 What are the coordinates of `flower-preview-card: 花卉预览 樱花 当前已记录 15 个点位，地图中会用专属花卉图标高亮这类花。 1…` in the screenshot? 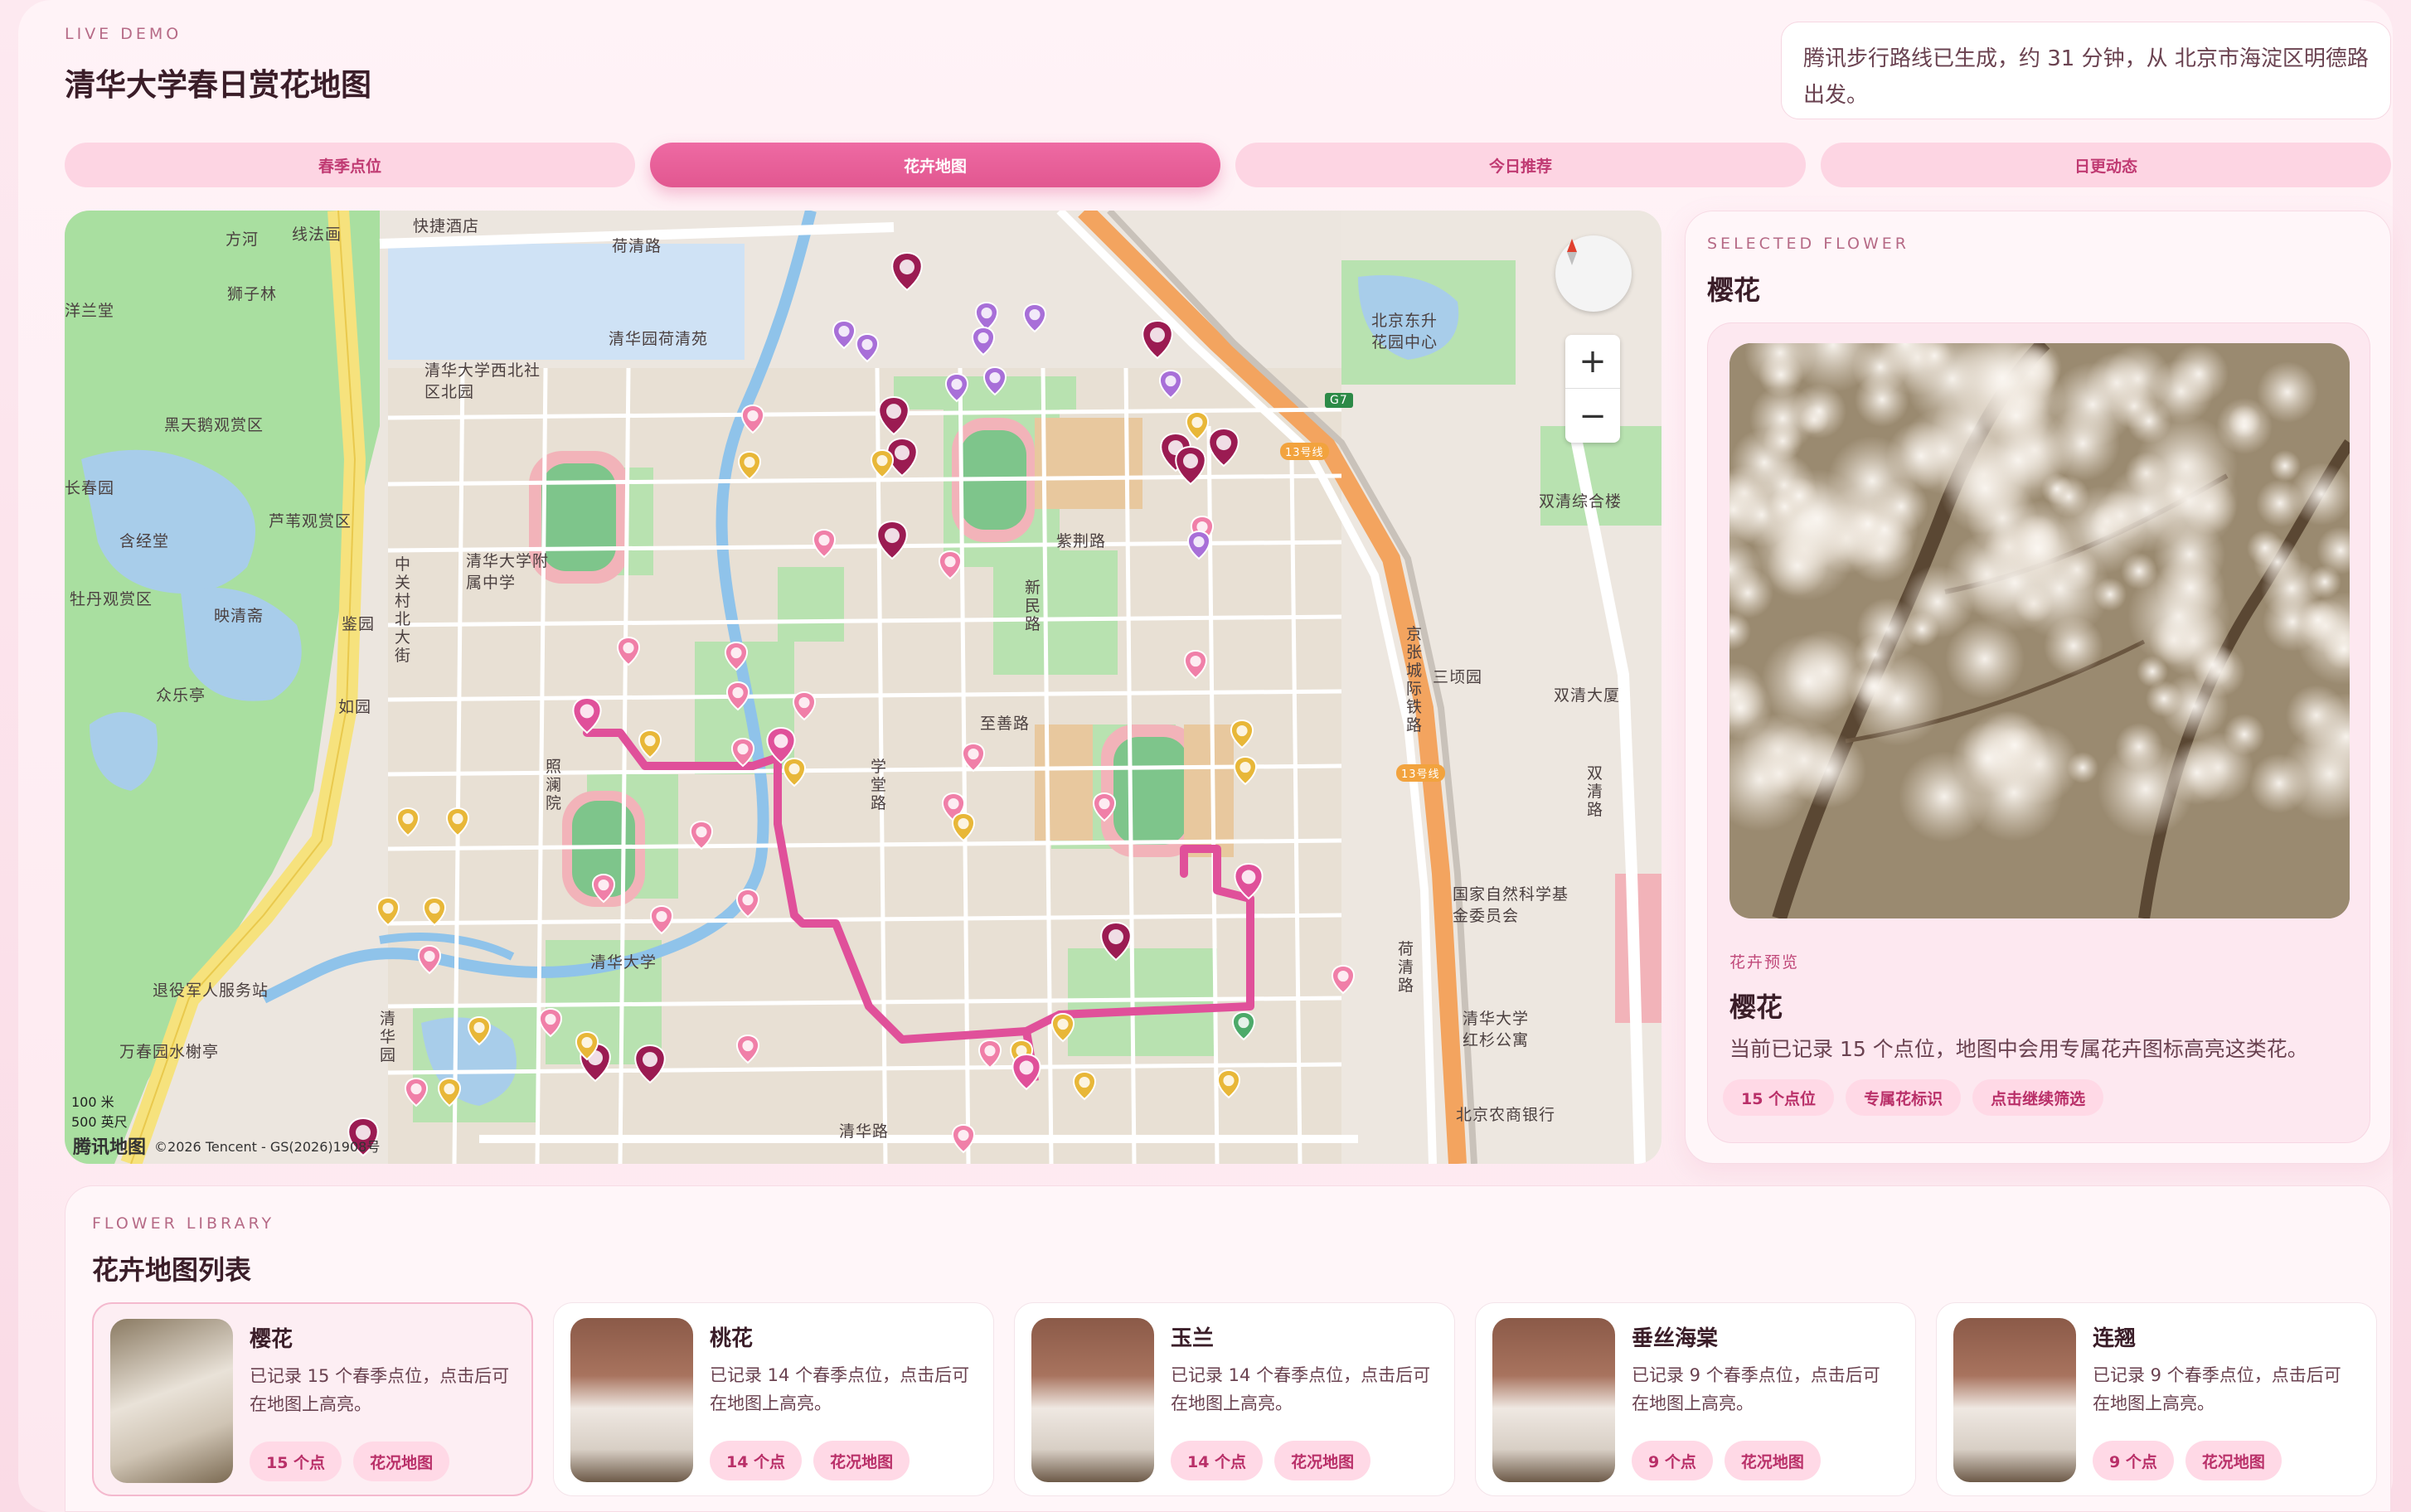 It's located at (2039, 732).